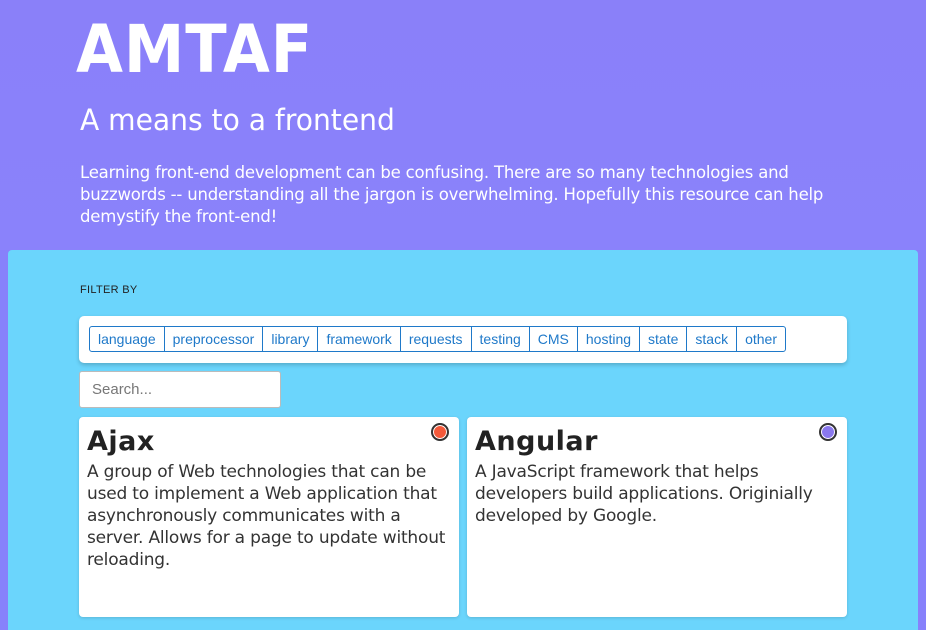  What do you see at coordinates (536, 441) in the screenshot?
I see `card-title: Angular` at bounding box center [536, 441].